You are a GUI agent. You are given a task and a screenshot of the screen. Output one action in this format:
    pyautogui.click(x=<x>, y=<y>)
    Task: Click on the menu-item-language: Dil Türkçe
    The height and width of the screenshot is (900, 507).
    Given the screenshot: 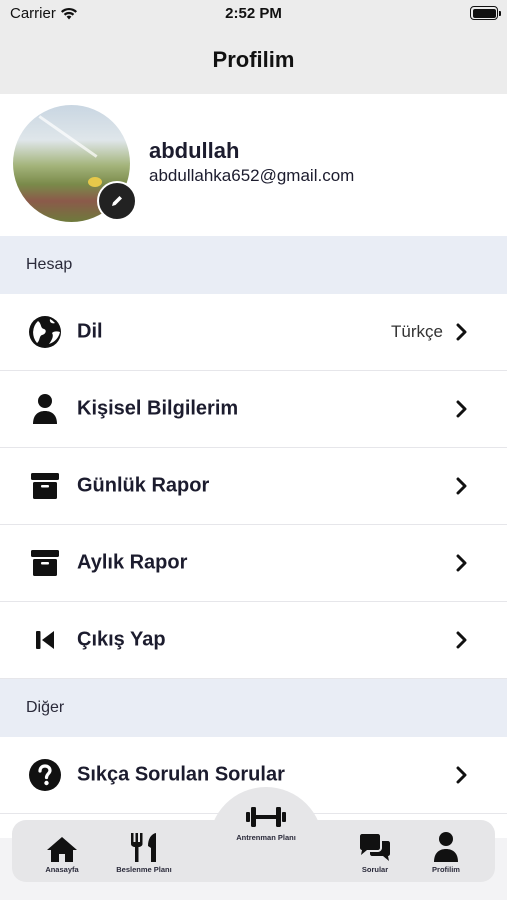 What is the action you would take?
    pyautogui.click(x=253, y=332)
    